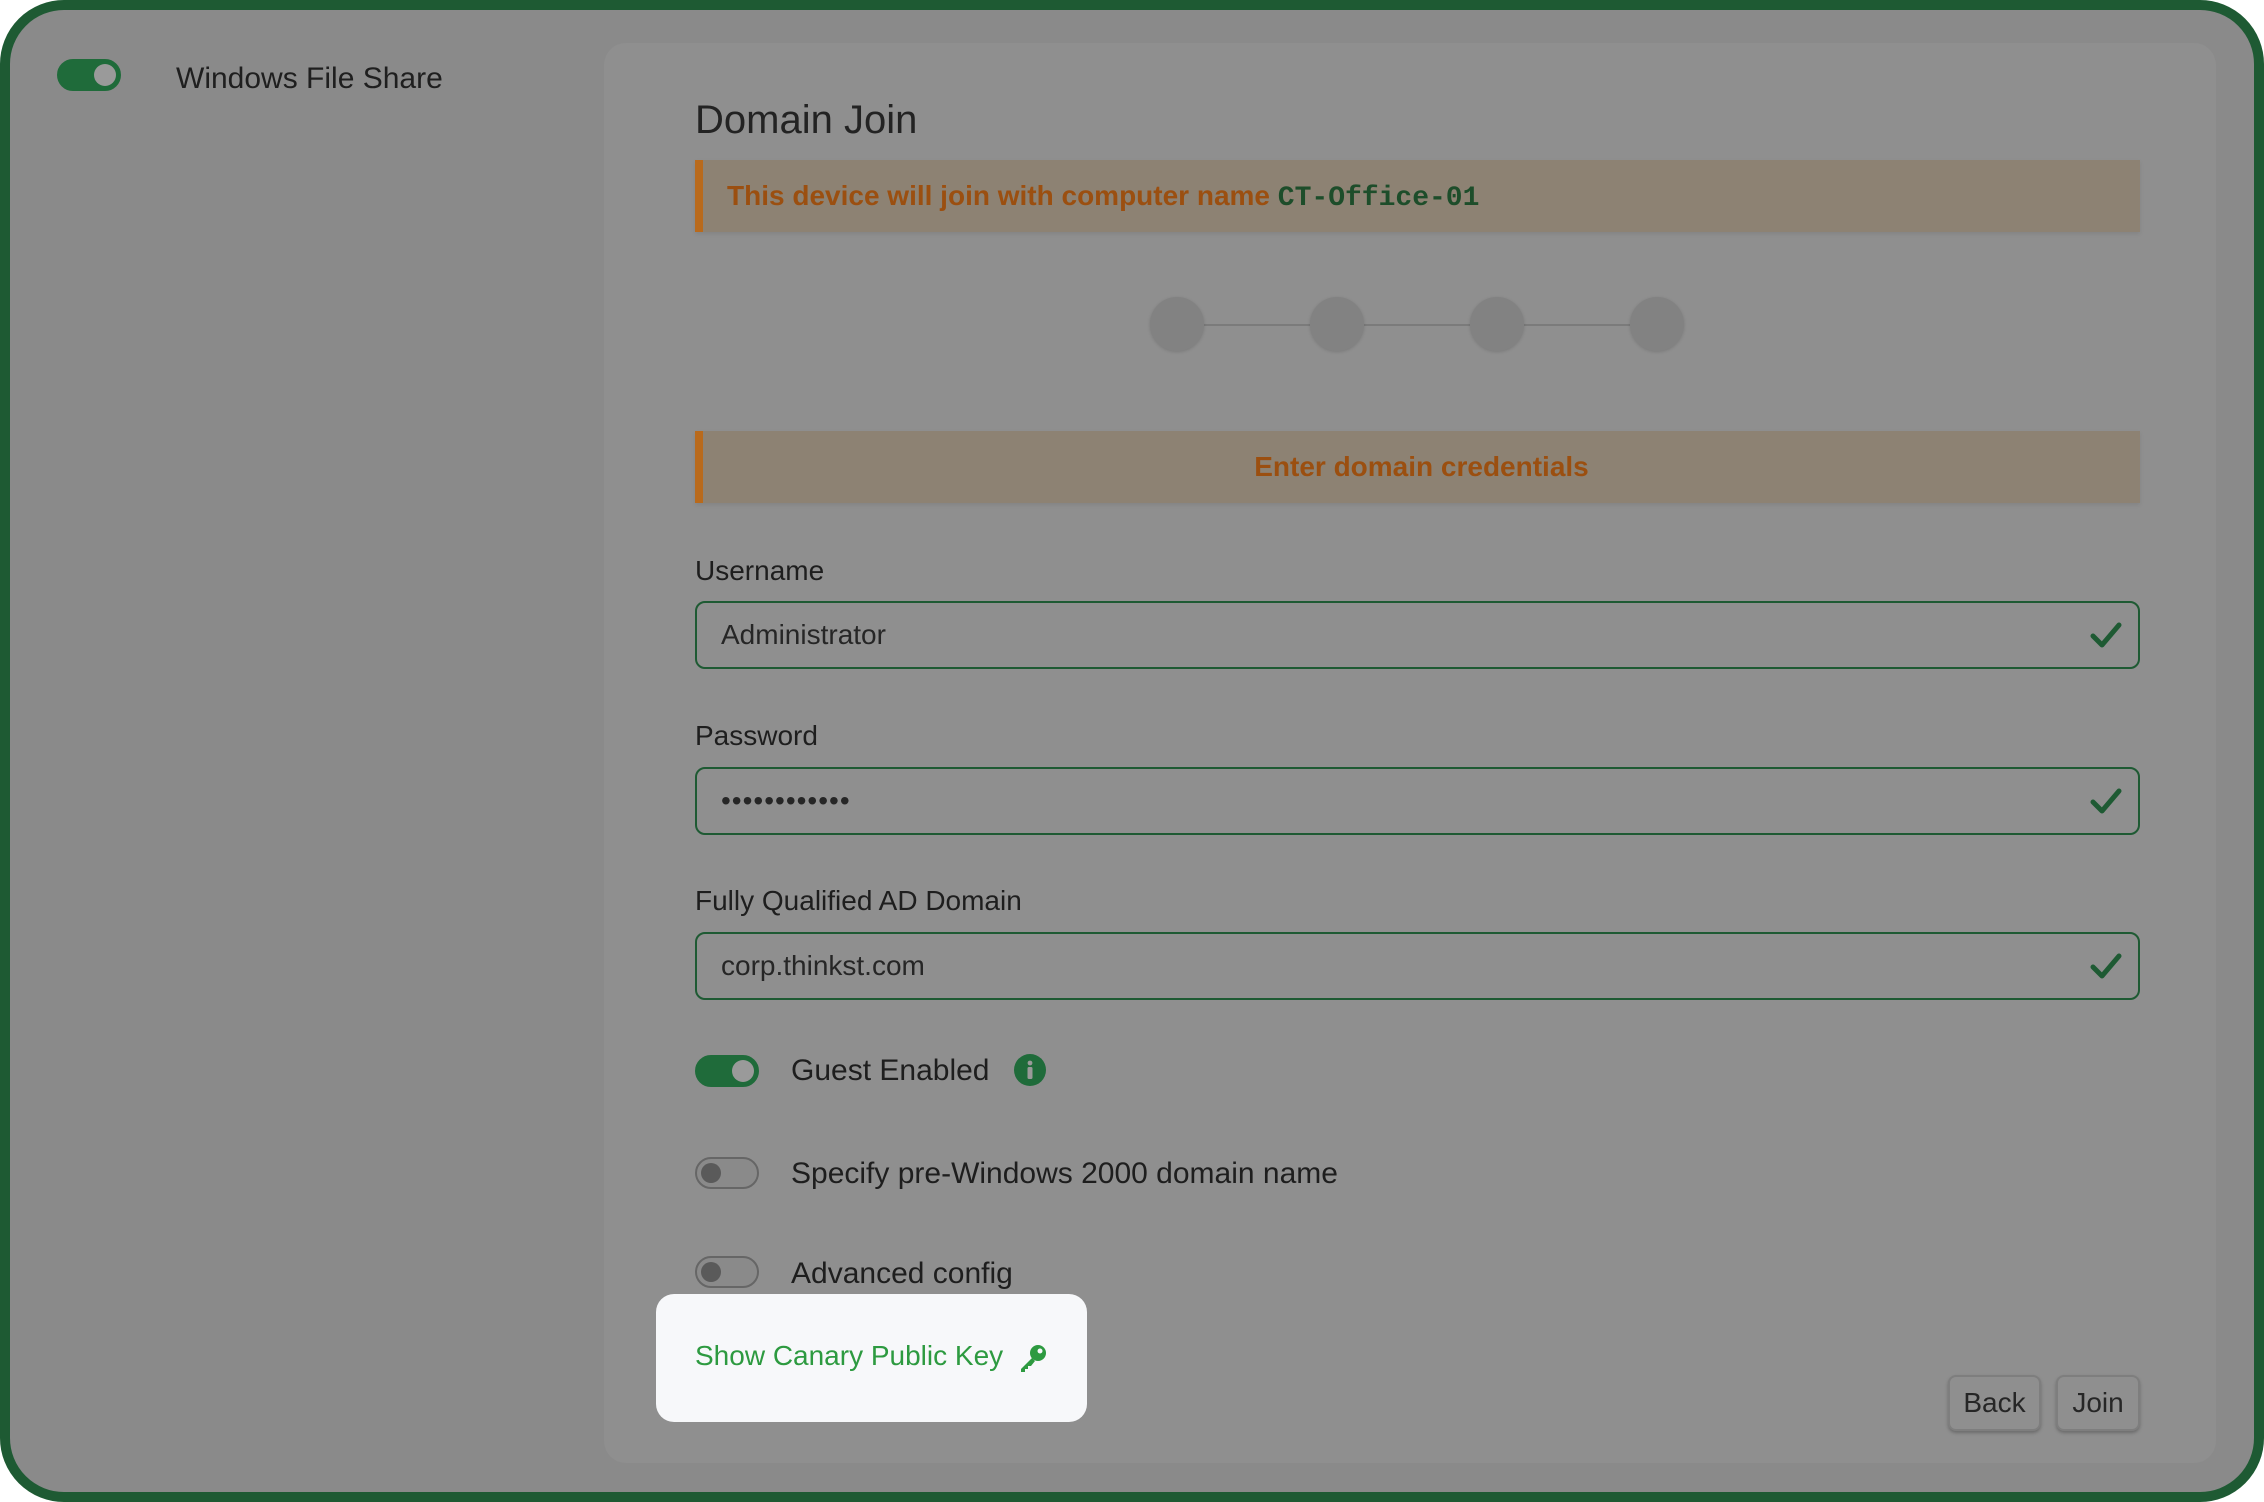 Image resolution: width=2264 pixels, height=1502 pixels. I want to click on windows-file-share-toggle, so click(89, 75).